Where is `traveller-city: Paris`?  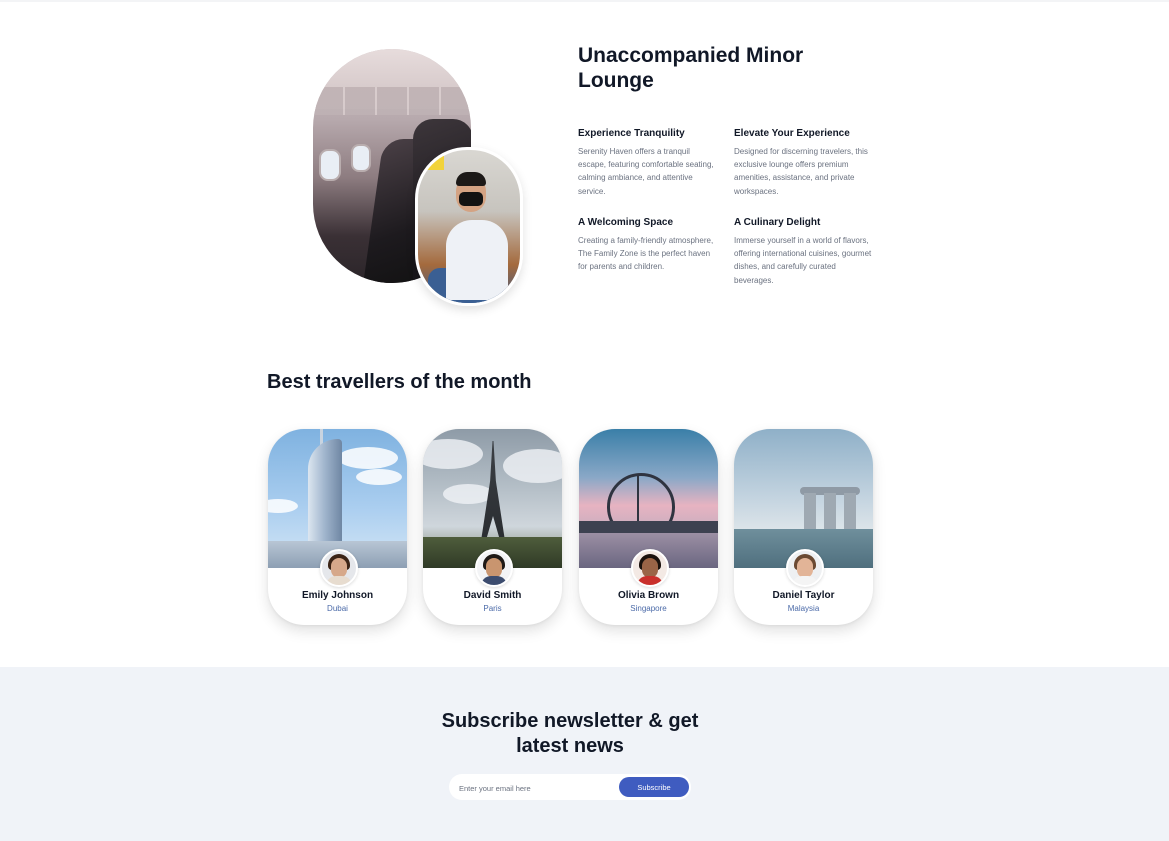
traveller-city: Paris is located at coordinates (492, 608).